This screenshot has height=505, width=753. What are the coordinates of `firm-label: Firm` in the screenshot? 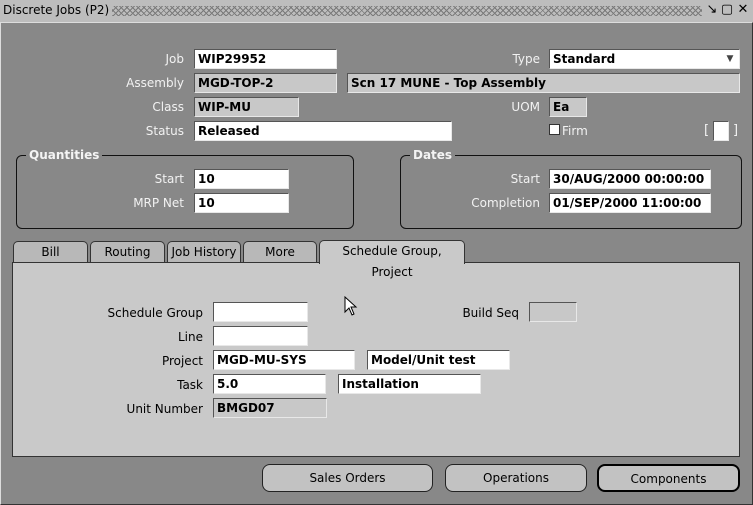 It's located at (575, 131).